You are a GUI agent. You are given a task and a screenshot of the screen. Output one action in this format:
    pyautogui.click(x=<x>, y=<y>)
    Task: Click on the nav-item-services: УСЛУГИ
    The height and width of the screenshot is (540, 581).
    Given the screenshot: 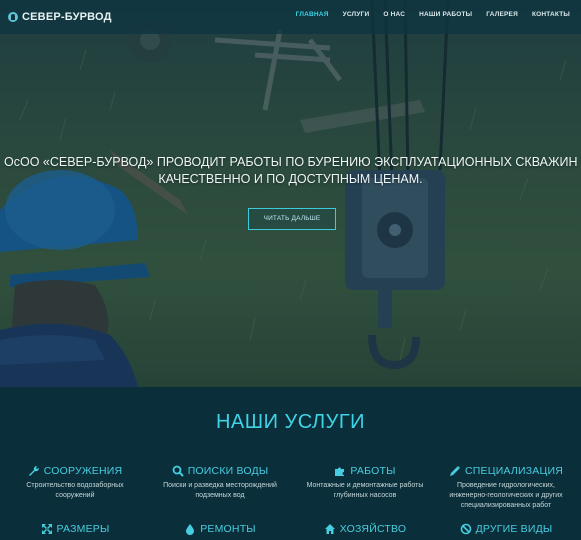 What is the action you would take?
    pyautogui.click(x=356, y=14)
    